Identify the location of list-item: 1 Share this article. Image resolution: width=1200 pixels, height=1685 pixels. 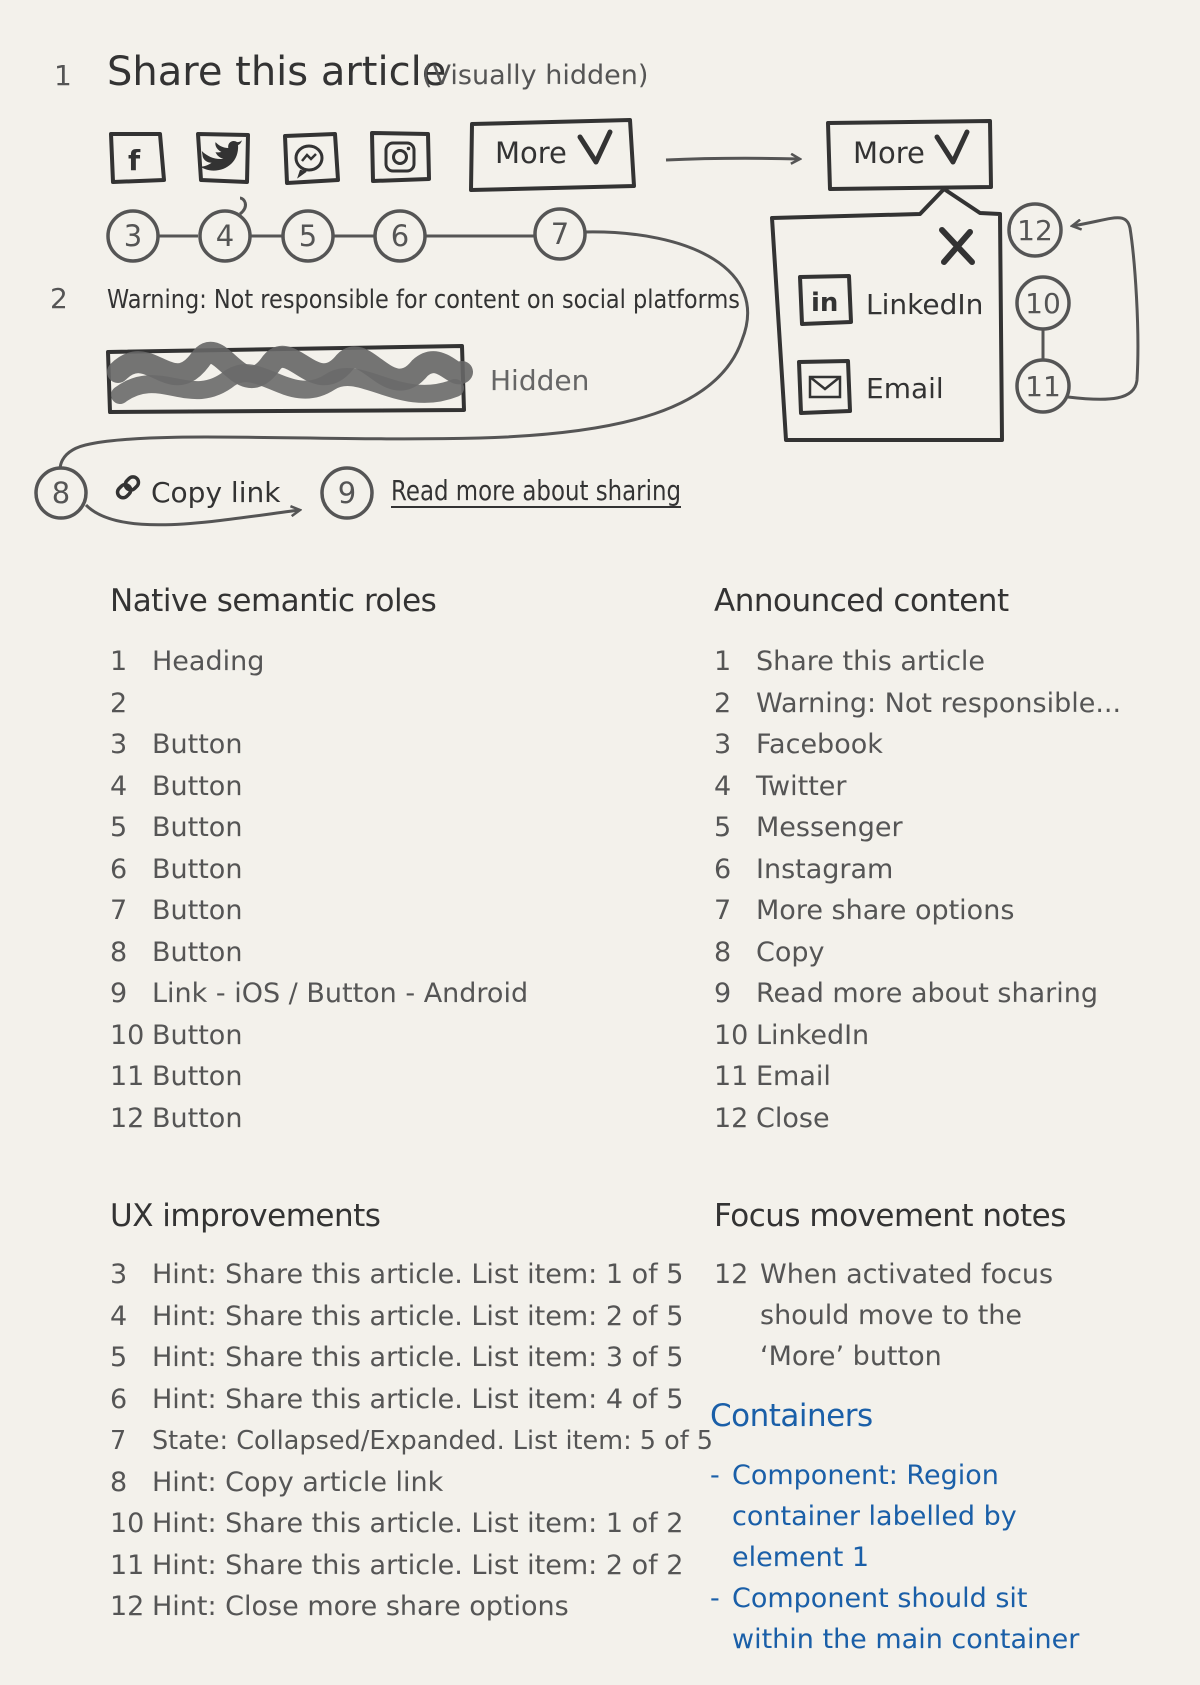
(949, 662).